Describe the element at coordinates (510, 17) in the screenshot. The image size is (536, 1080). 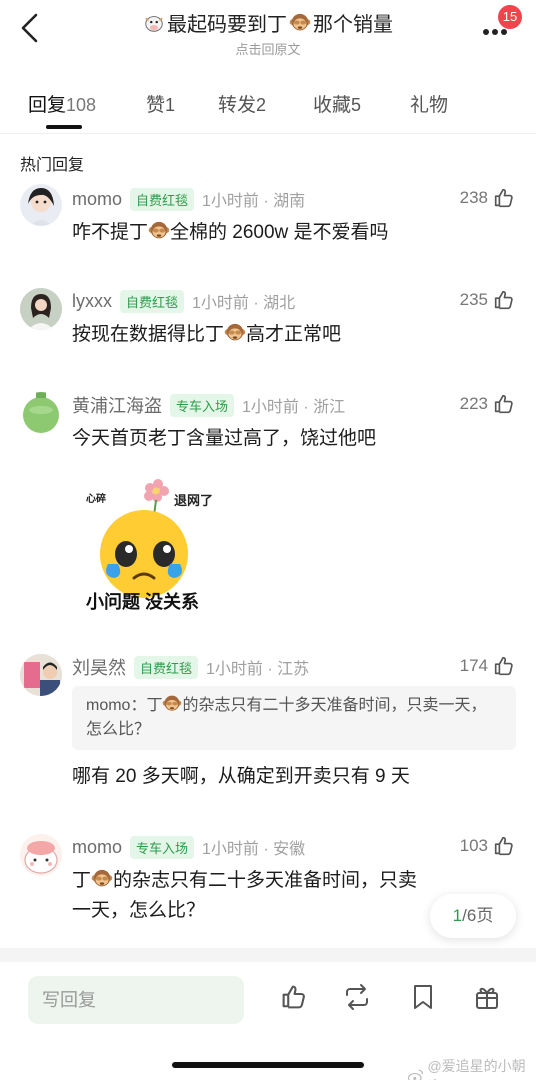
I see `notification-badge: 15` at that location.